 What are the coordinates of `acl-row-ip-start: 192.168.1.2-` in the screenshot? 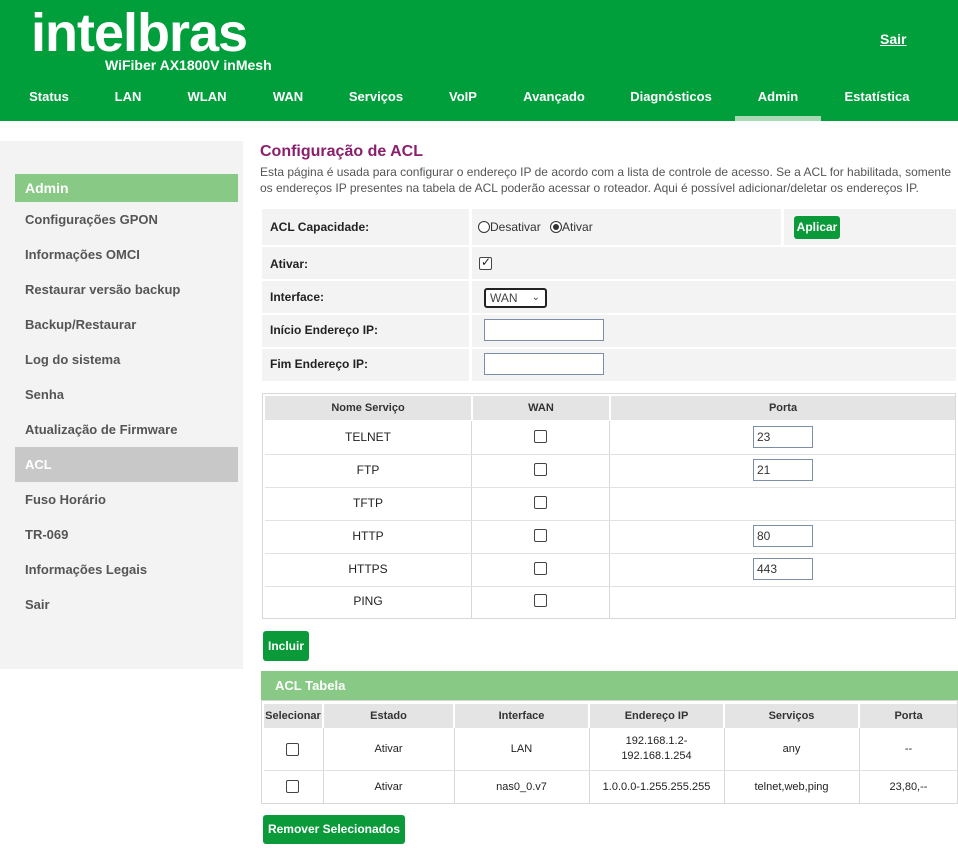 It's located at (656, 741).